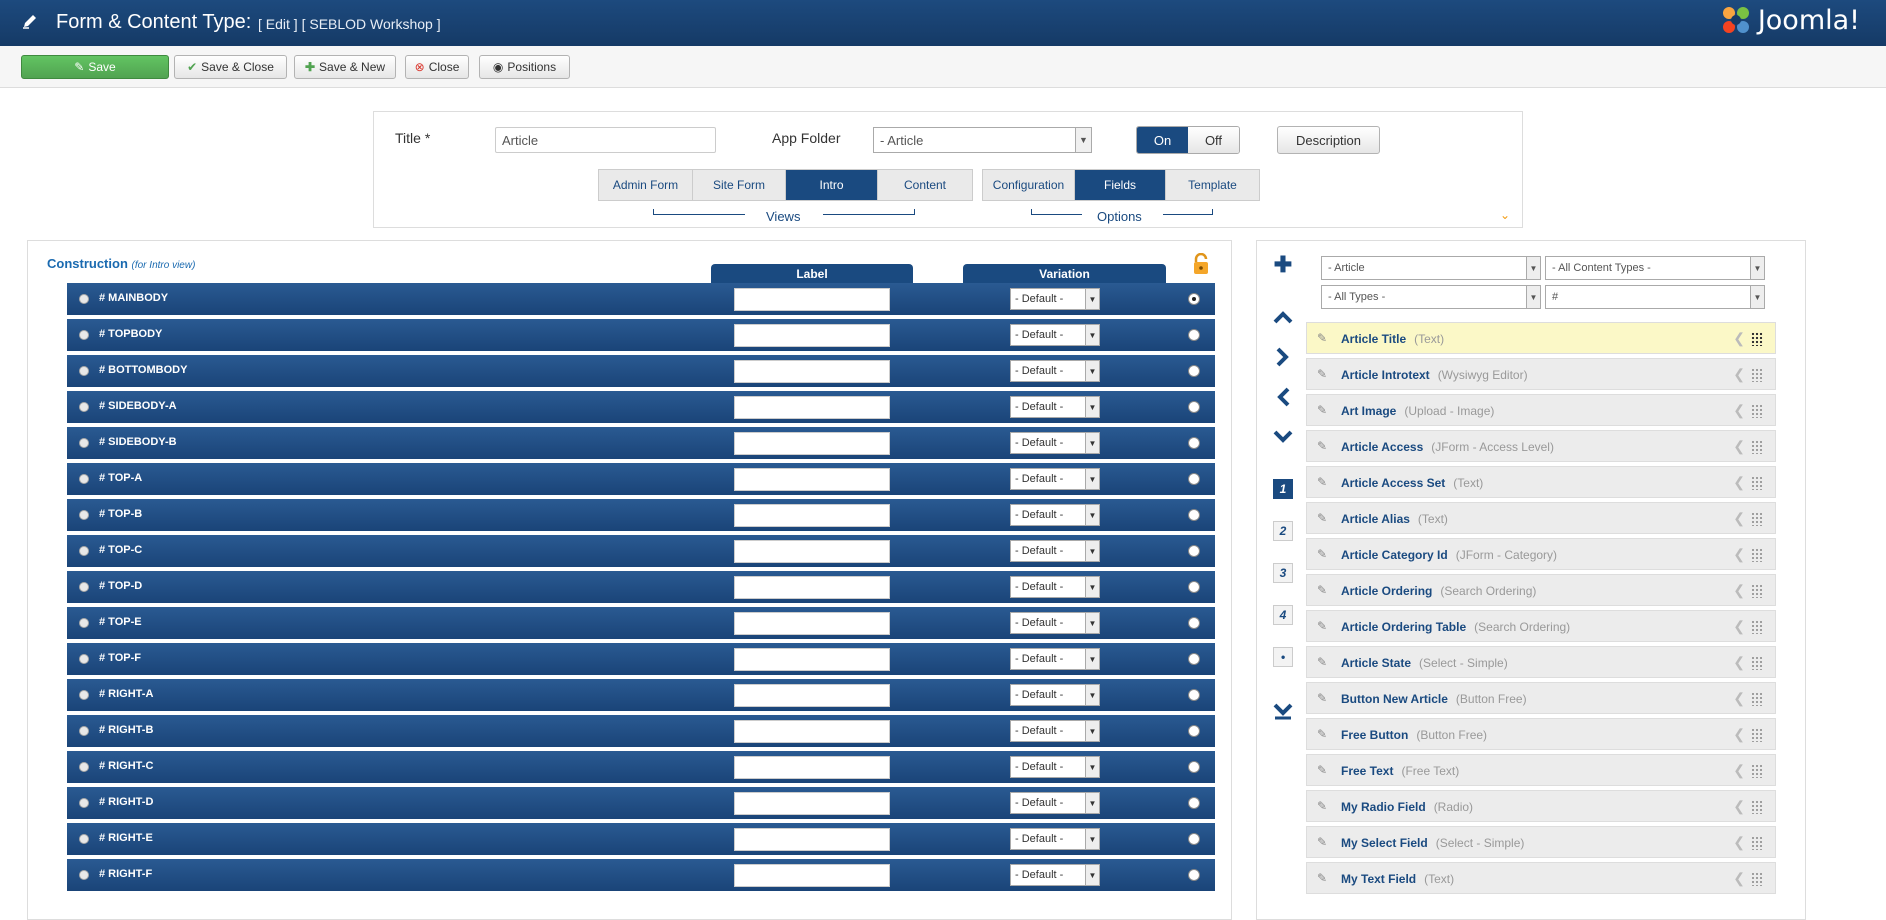 The height and width of the screenshot is (920, 1886). I want to click on field-item: ✎ Article Introtext (Wysiwyg Editor) ❮, so click(1541, 374).